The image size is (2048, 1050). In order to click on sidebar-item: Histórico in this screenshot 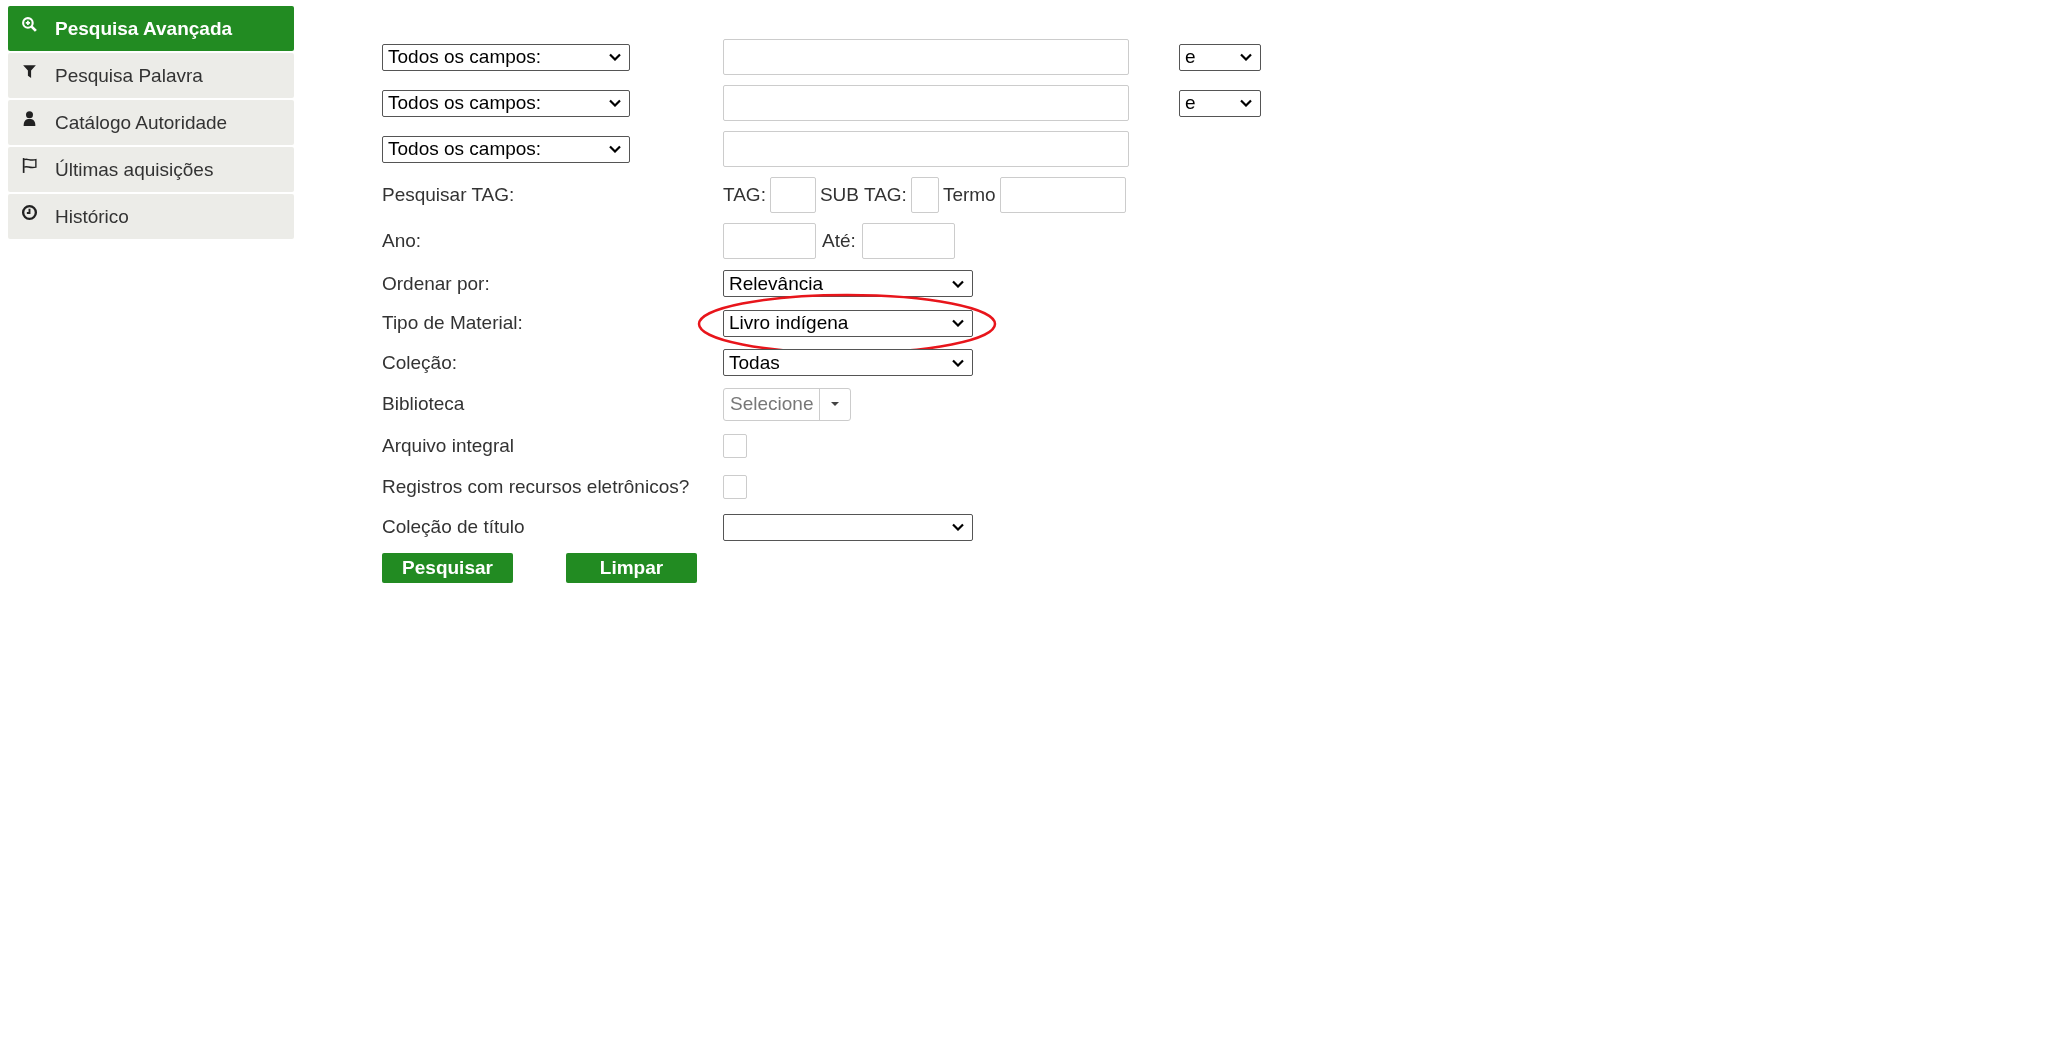, I will do `click(151, 216)`.